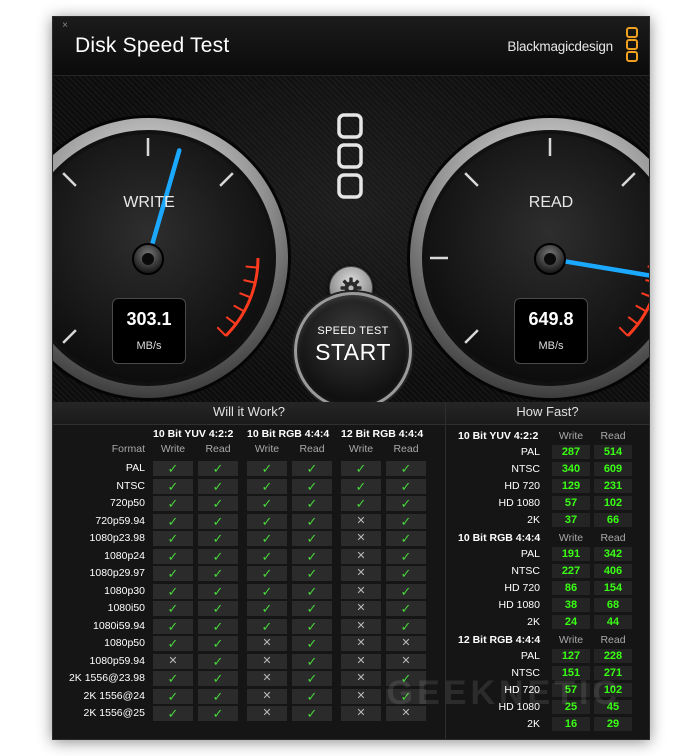 This screenshot has height=756, width=700. What do you see at coordinates (571, 724) in the screenshot?
I see `write-speed-value: 16` at bounding box center [571, 724].